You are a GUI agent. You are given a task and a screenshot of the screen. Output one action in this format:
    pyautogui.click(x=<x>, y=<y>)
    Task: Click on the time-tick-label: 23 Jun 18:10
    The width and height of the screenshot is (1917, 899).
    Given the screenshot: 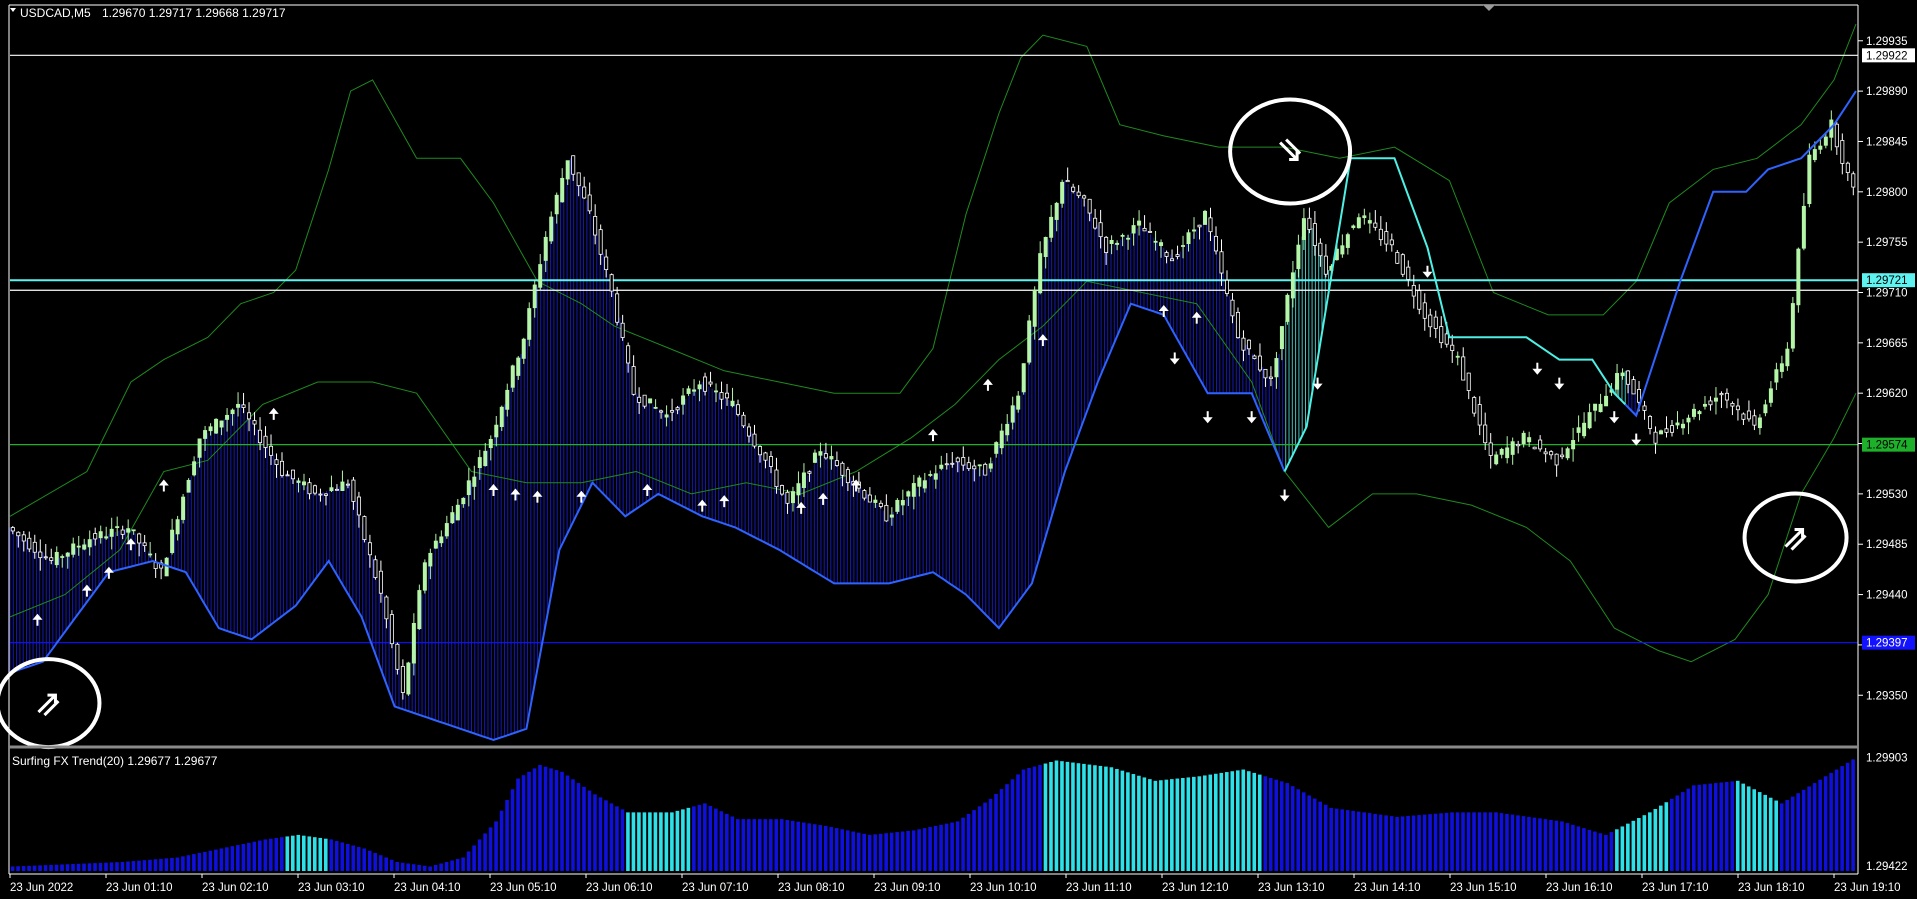 What is the action you would take?
    pyautogui.click(x=1771, y=888)
    